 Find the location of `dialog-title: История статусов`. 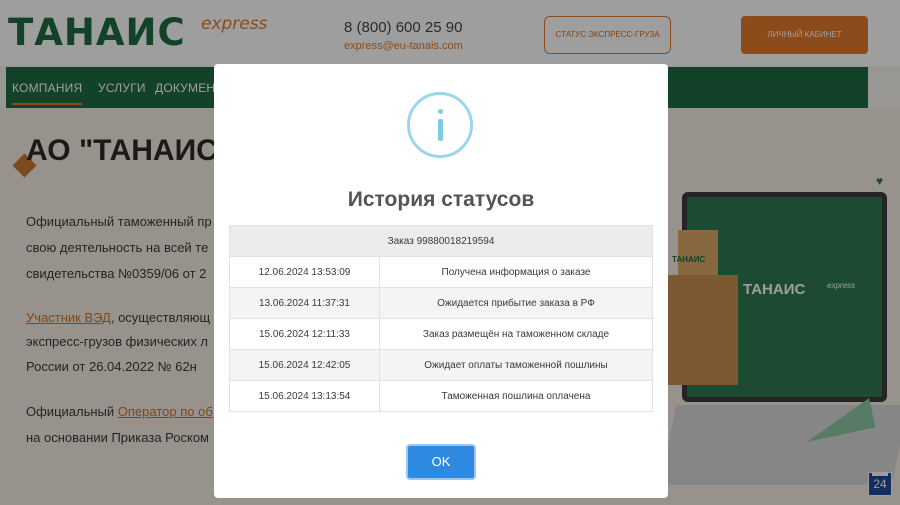

dialog-title: История статусов is located at coordinates (441, 199).